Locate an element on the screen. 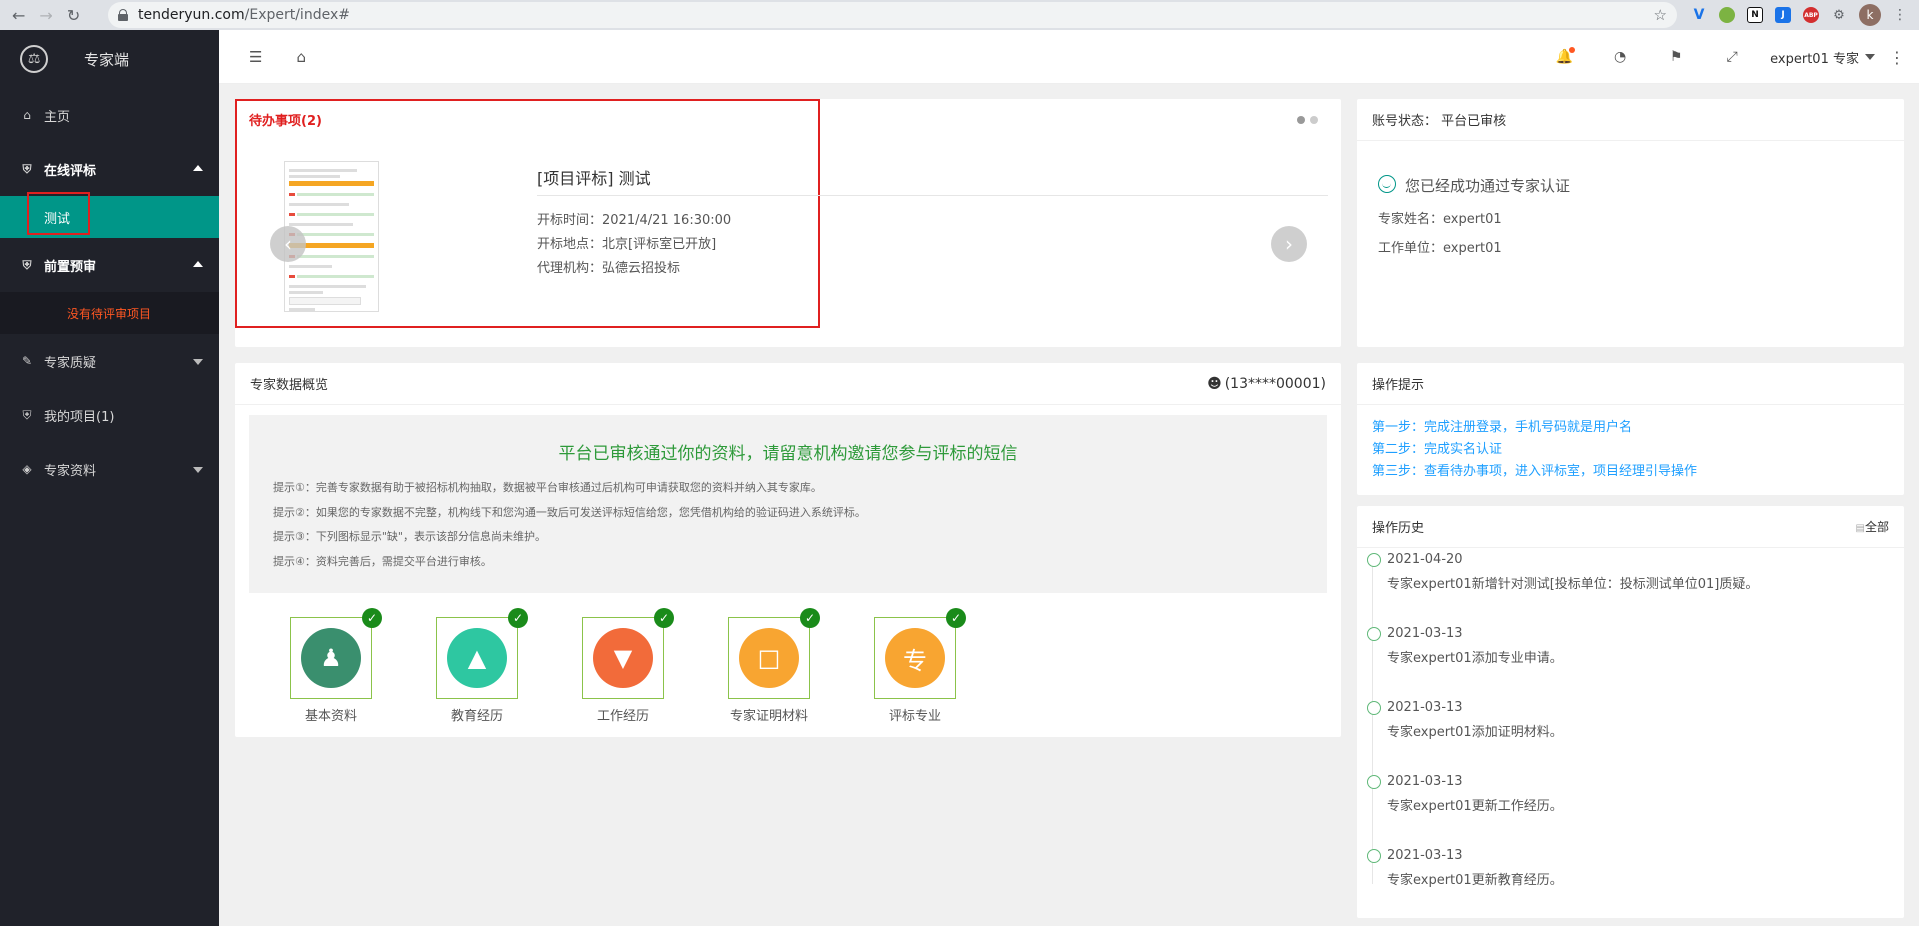 This screenshot has width=1919, height=926. sidebar-item-label: 前置预审 is located at coordinates (70, 267).